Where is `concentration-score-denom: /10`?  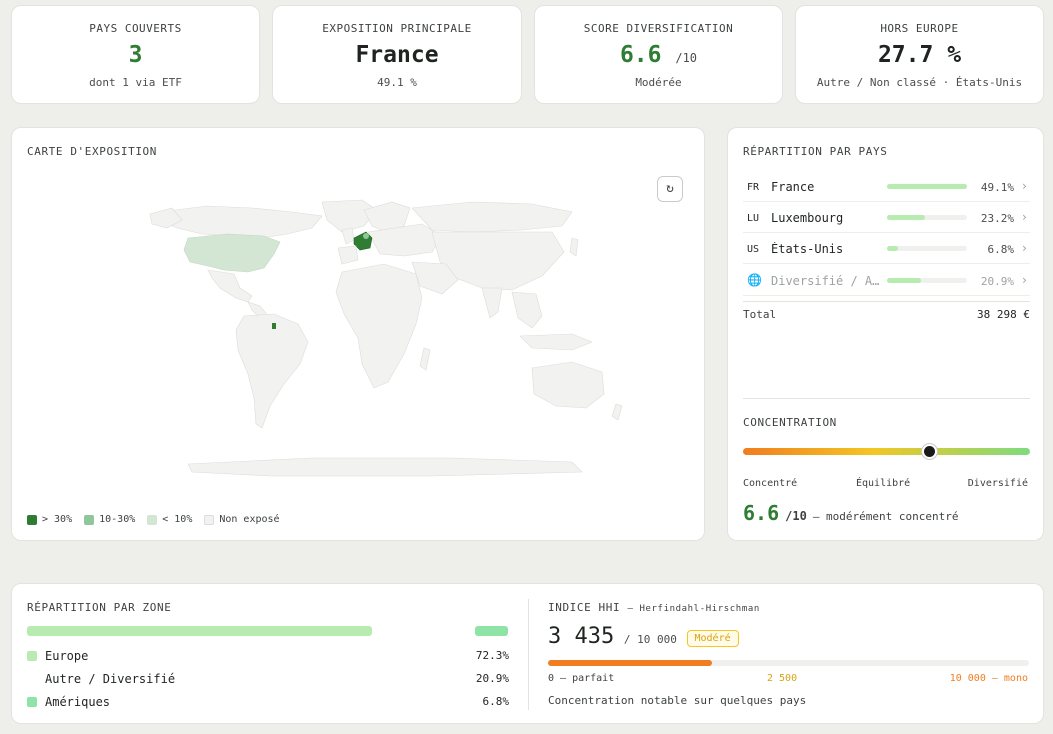
concentration-score-denom: /10 is located at coordinates (796, 516).